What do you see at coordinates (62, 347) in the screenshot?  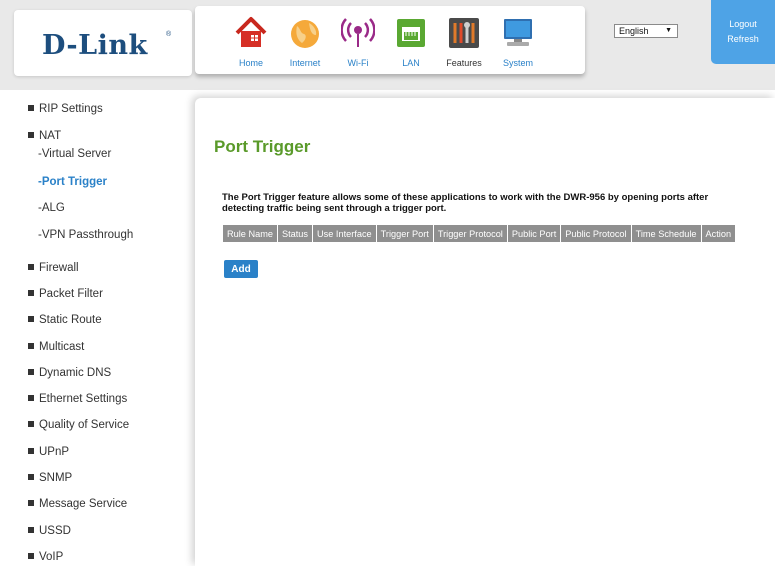 I see `sidebar-item-label: Multicast` at bounding box center [62, 347].